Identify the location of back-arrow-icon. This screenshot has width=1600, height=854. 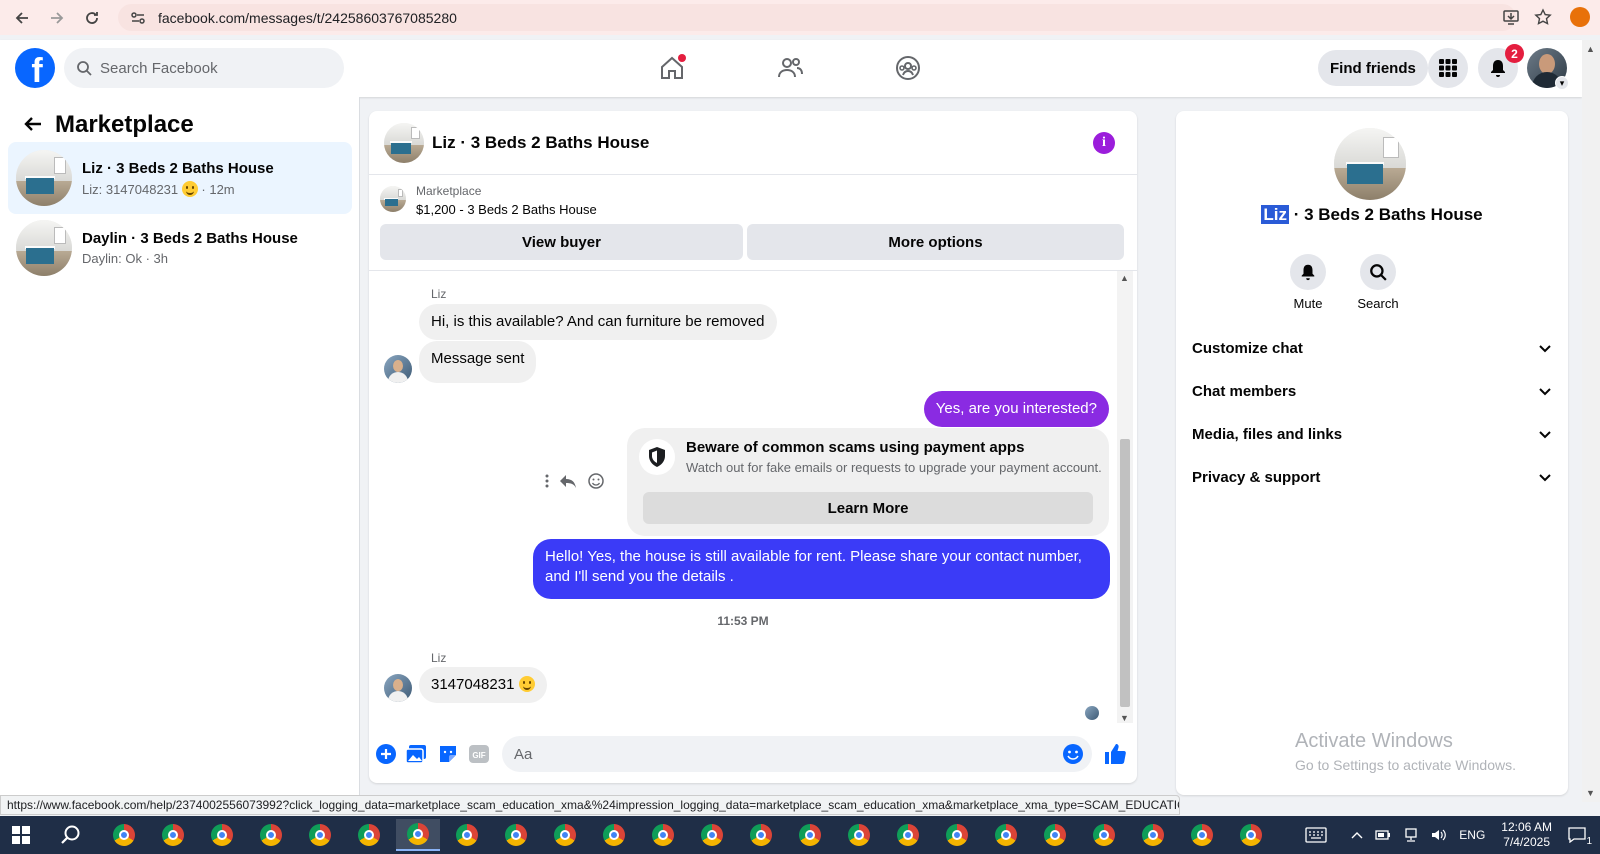
(33, 124).